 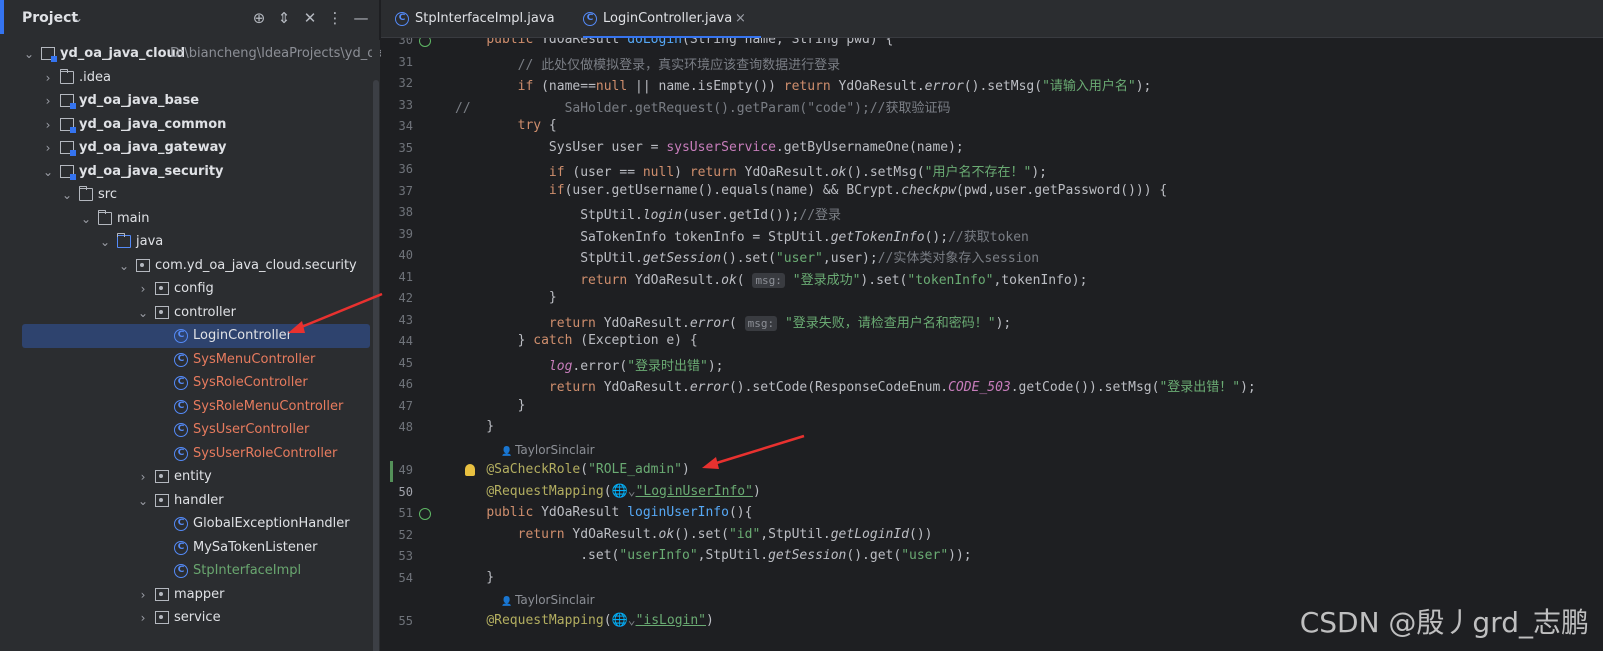 I want to click on tree-item-yd-oa-java-gateway: › yd_oa_java_gateway, so click(x=186, y=148).